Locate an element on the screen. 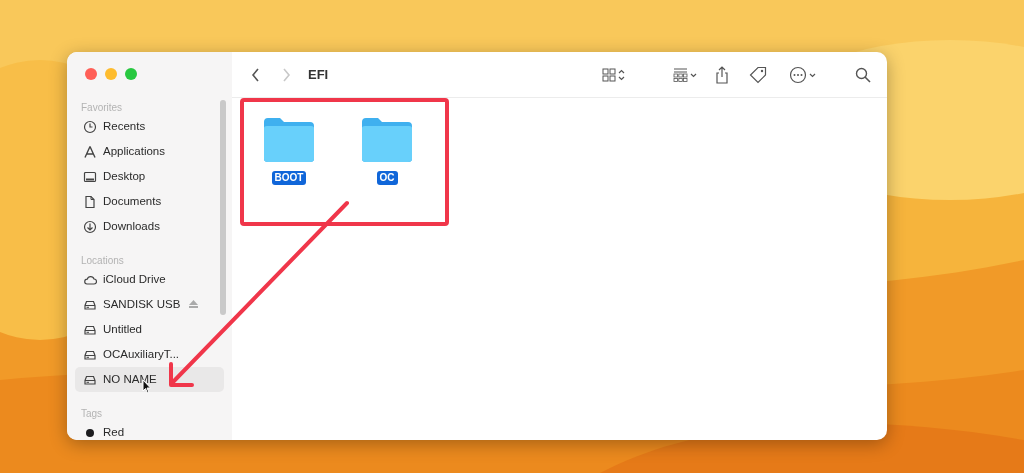 This screenshot has width=1024, height=473. sidebar-item: Desktop is located at coordinates (149, 176).